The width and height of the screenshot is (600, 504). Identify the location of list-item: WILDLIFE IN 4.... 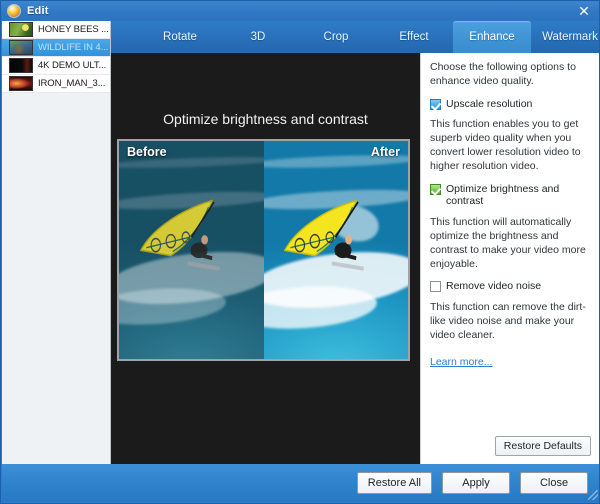
(56, 48).